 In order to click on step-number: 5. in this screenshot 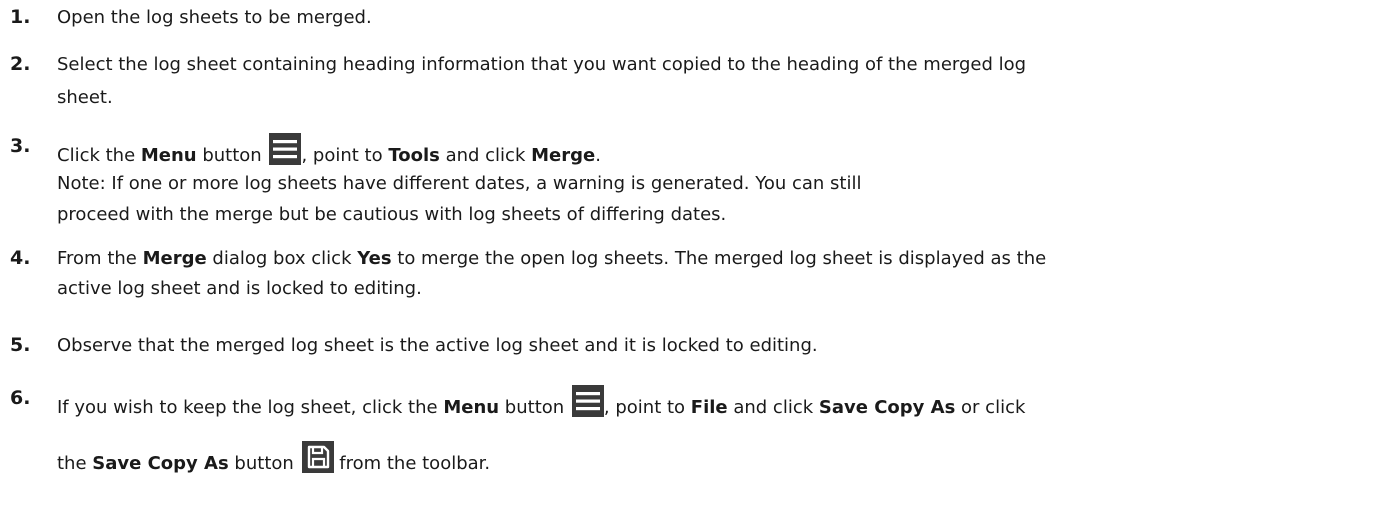, I will do `click(20, 345)`.